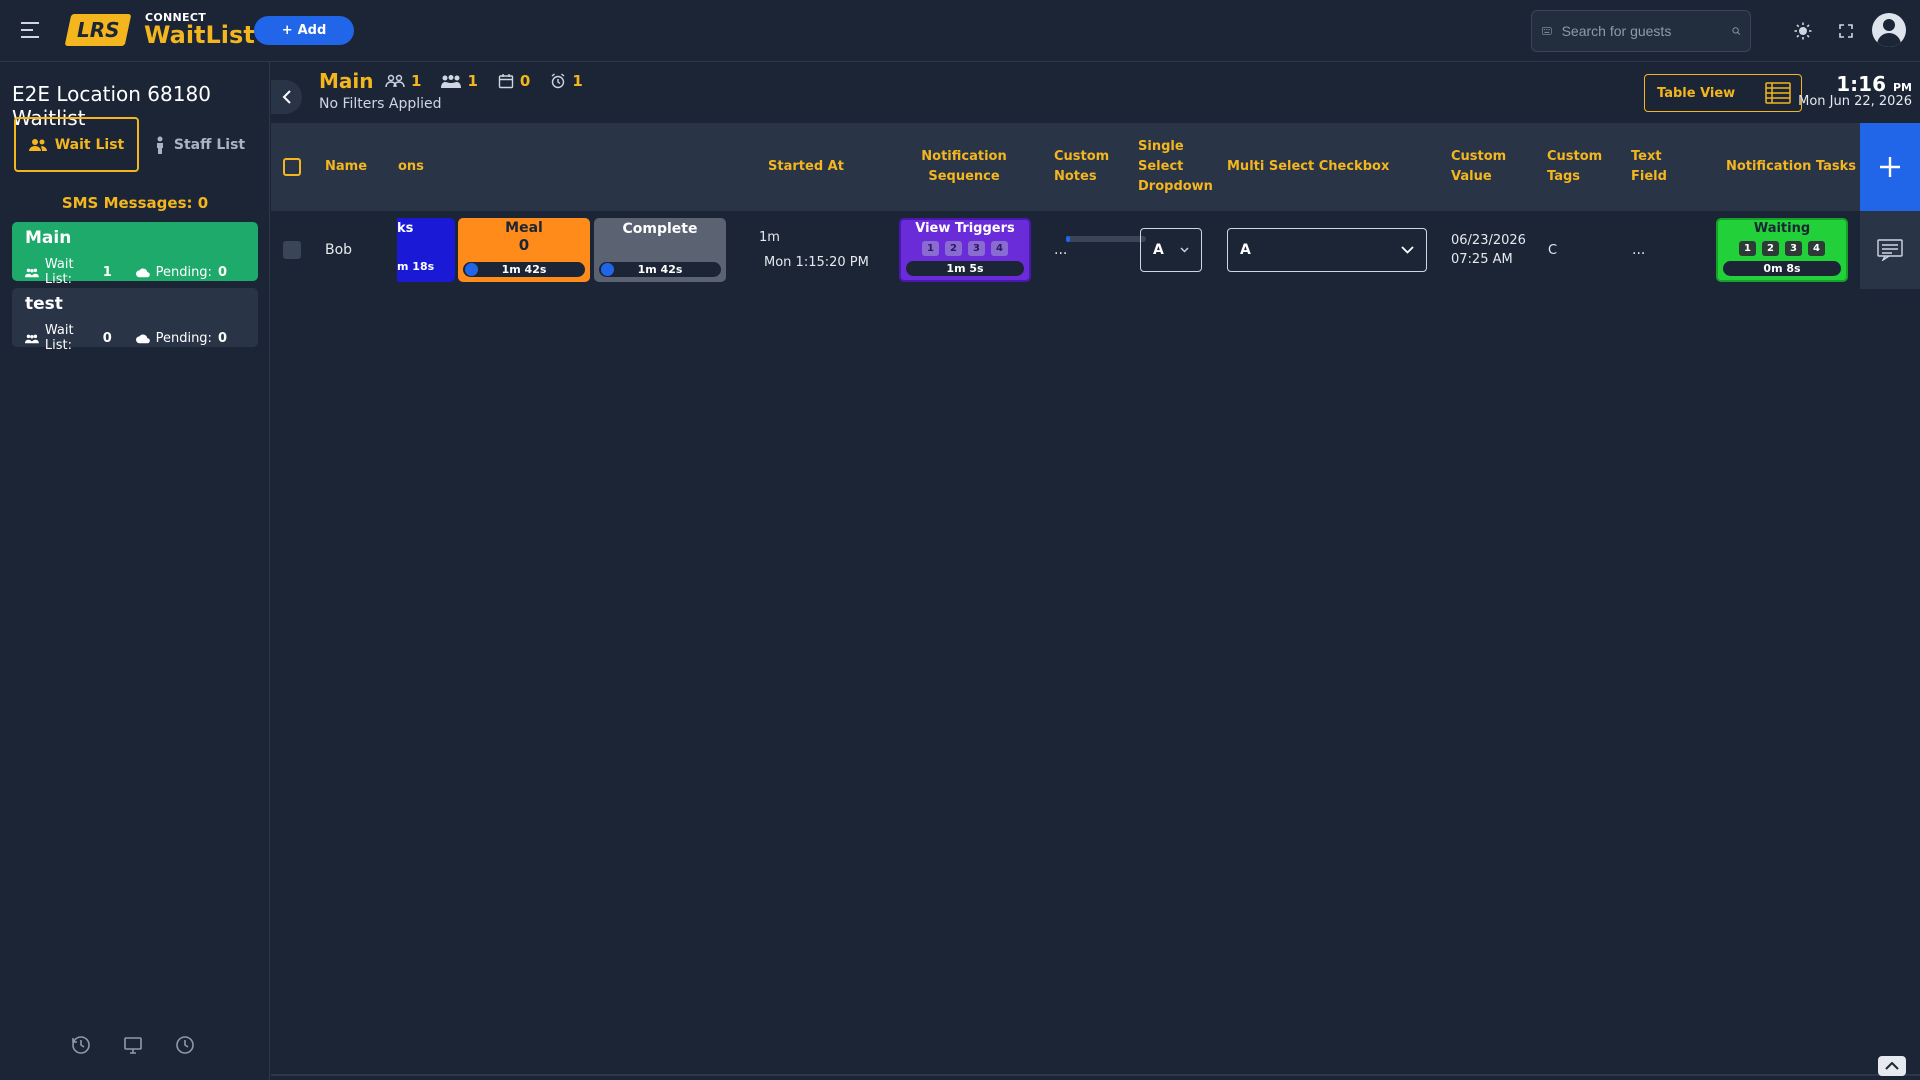  I want to click on list-card-test: test Wait List: 0 Pending: 0, so click(135, 320).